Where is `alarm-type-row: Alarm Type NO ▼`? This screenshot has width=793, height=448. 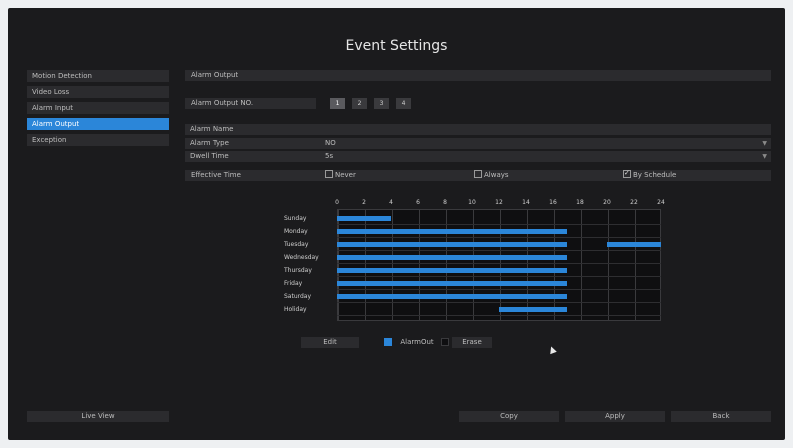 alarm-type-row: Alarm Type NO ▼ is located at coordinates (478, 143).